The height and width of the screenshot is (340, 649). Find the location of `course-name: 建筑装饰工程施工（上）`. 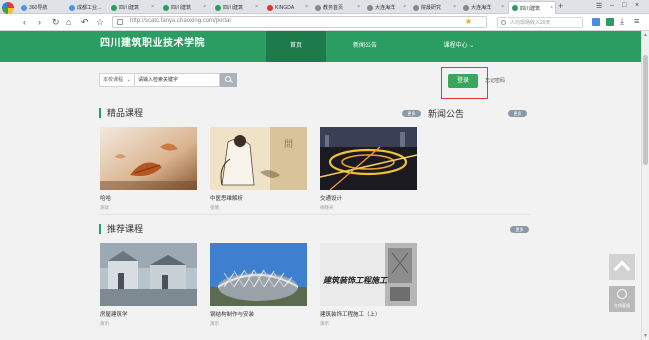

course-name: 建筑装饰工程施工（上） is located at coordinates (368, 314).